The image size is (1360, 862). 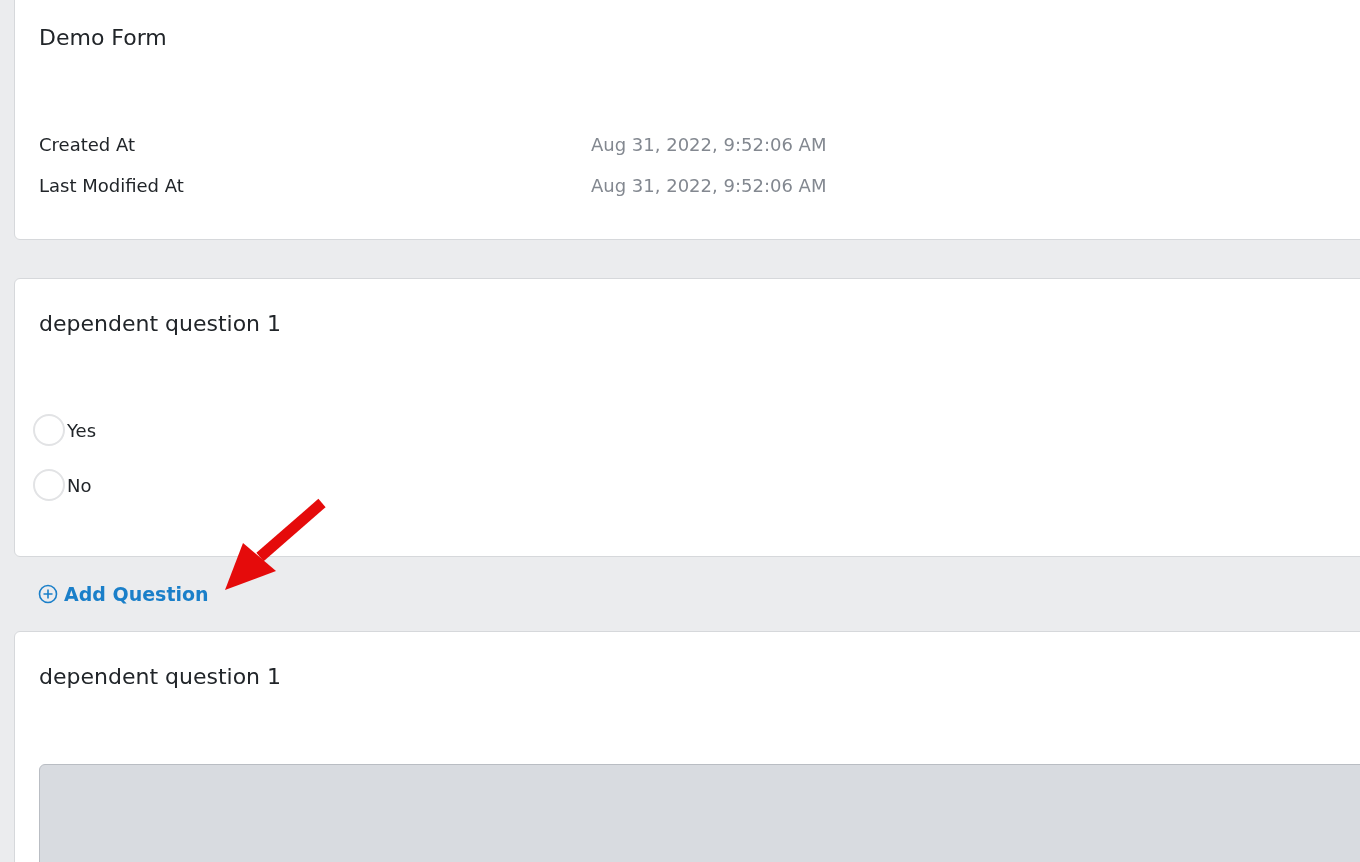 What do you see at coordinates (103, 37) in the screenshot?
I see `form-title: Demo Form` at bounding box center [103, 37].